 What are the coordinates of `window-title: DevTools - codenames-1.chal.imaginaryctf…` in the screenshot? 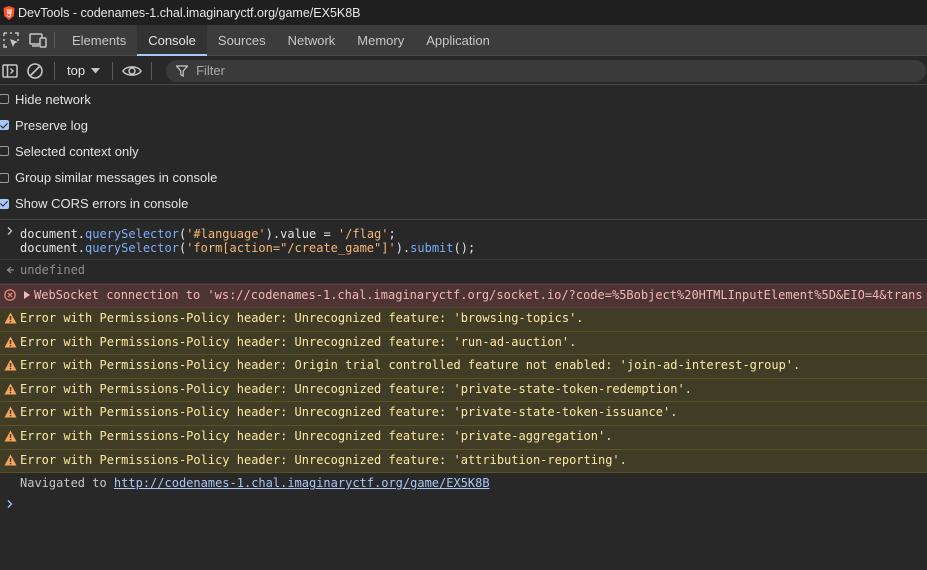 It's located at (189, 12).